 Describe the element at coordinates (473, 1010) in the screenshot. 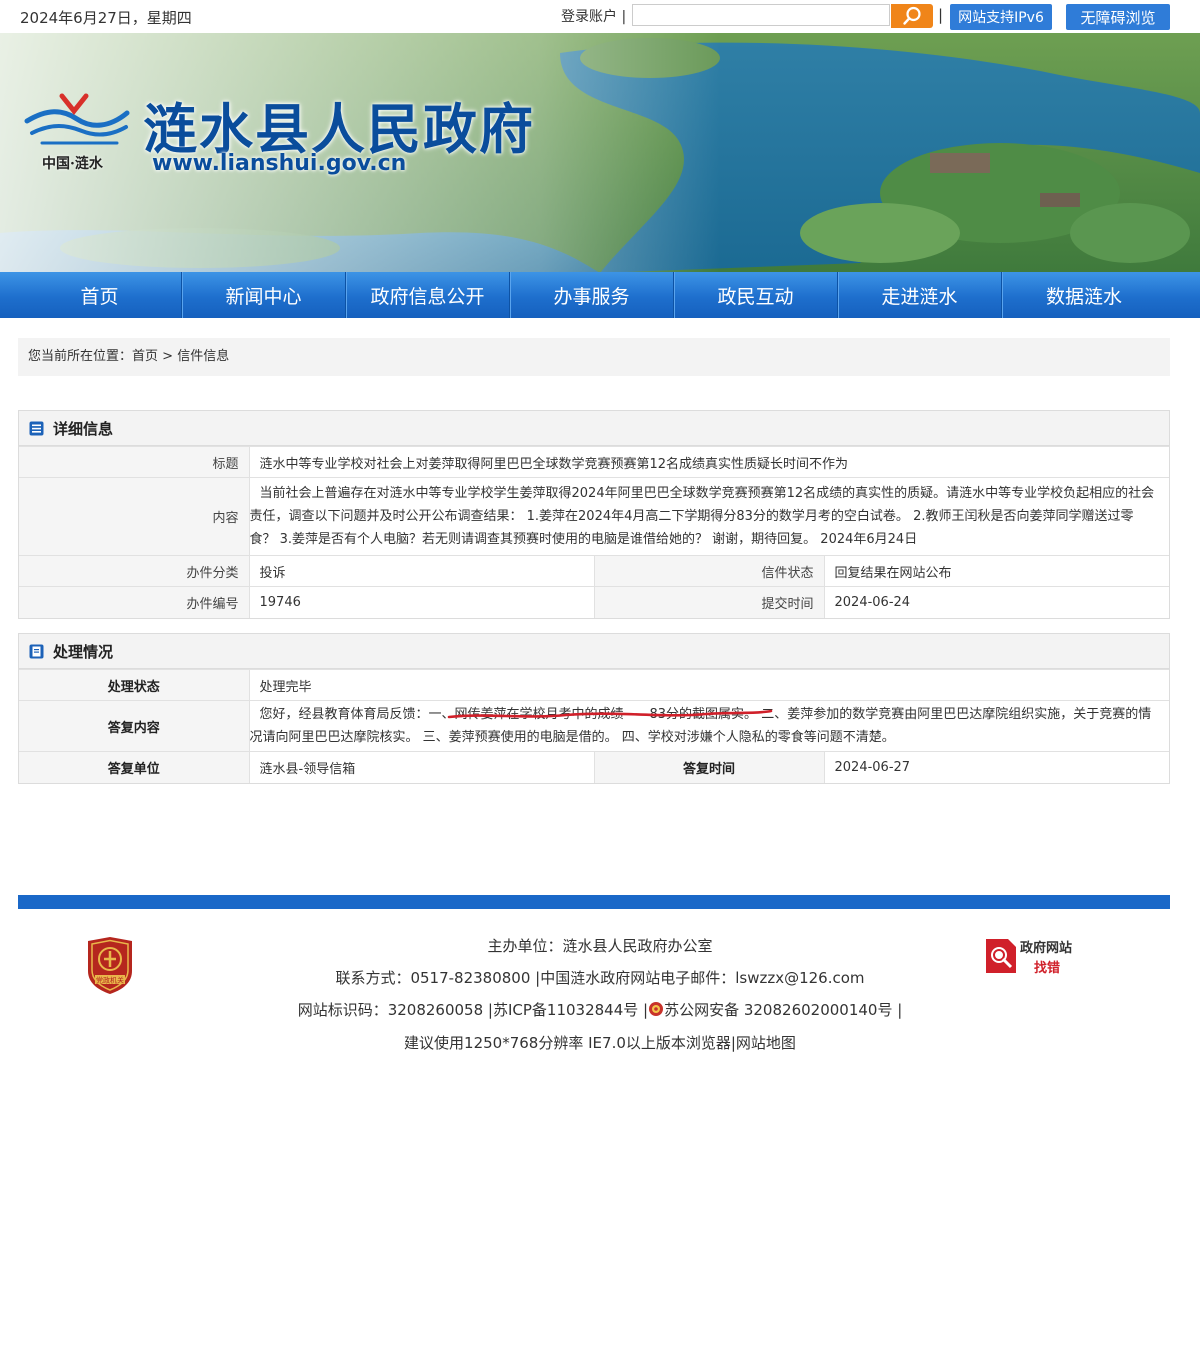

I see `footer-ids-left: 网站标识码：3208260058 |苏ICP备11032844号 |` at that location.